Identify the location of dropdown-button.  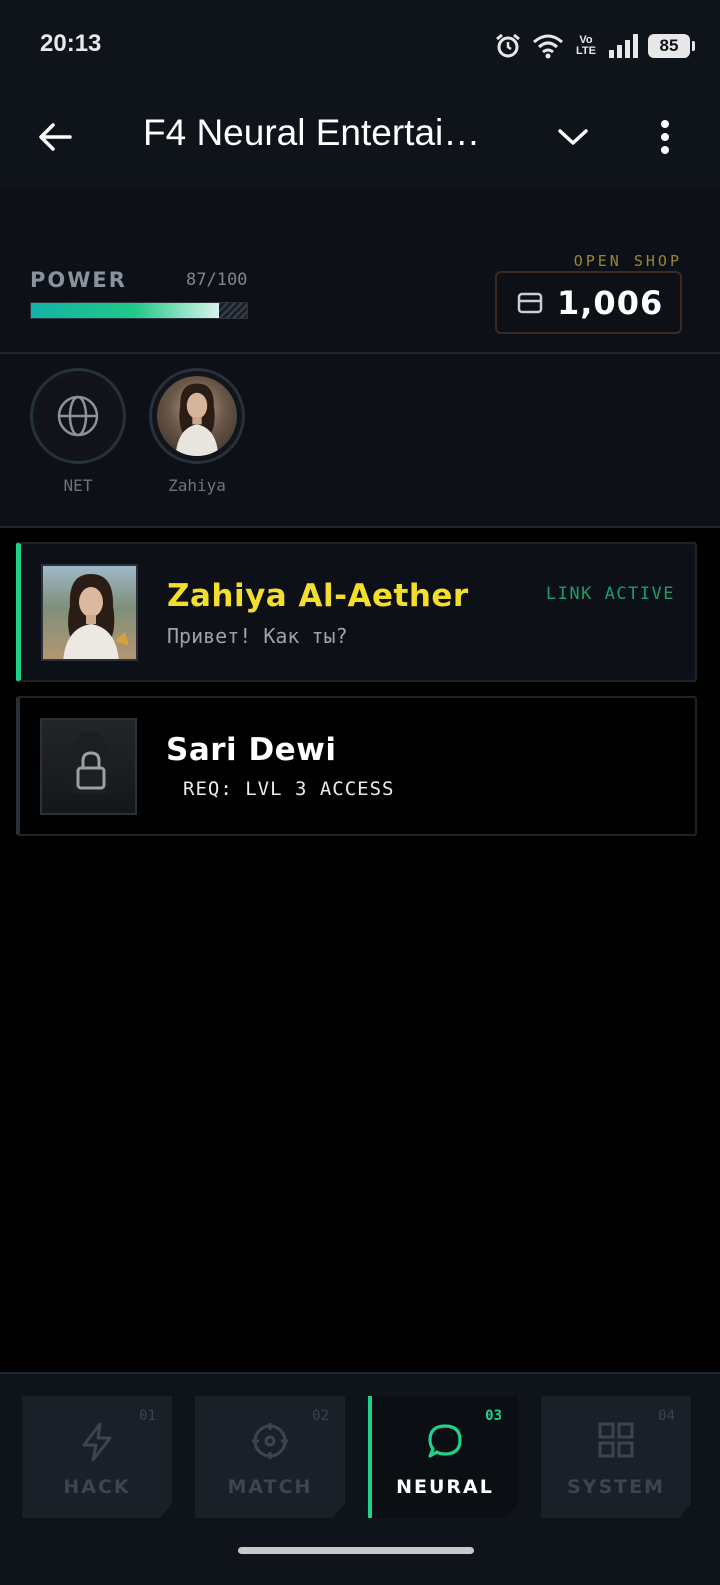
(573, 137).